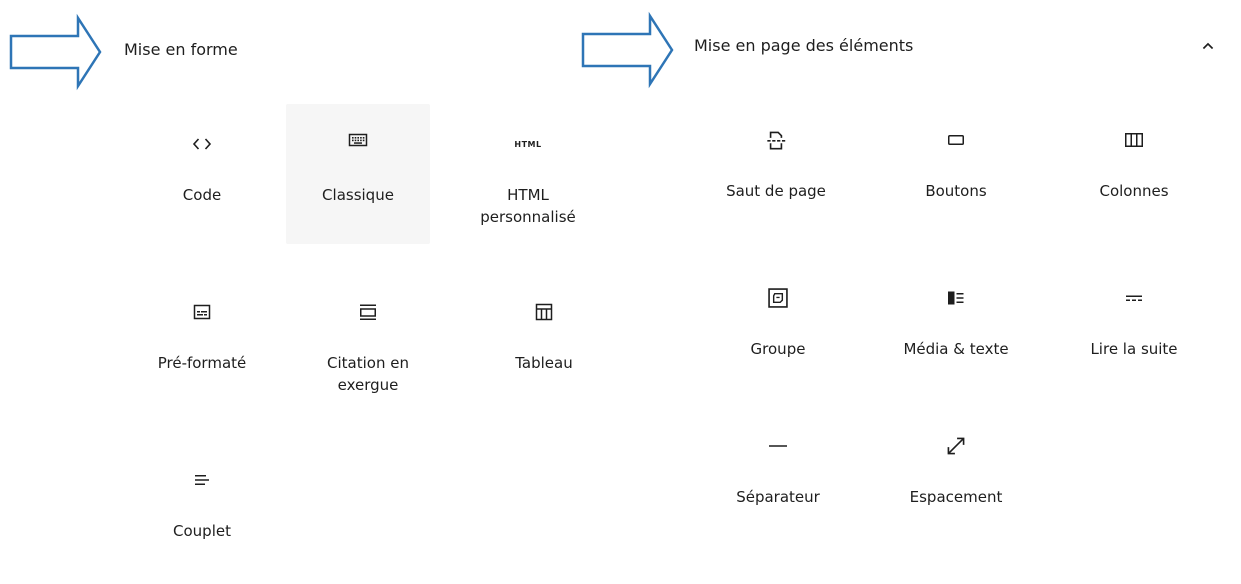 This screenshot has height=584, width=1241. Describe the element at coordinates (202, 195) in the screenshot. I see `block-label: Code` at that location.